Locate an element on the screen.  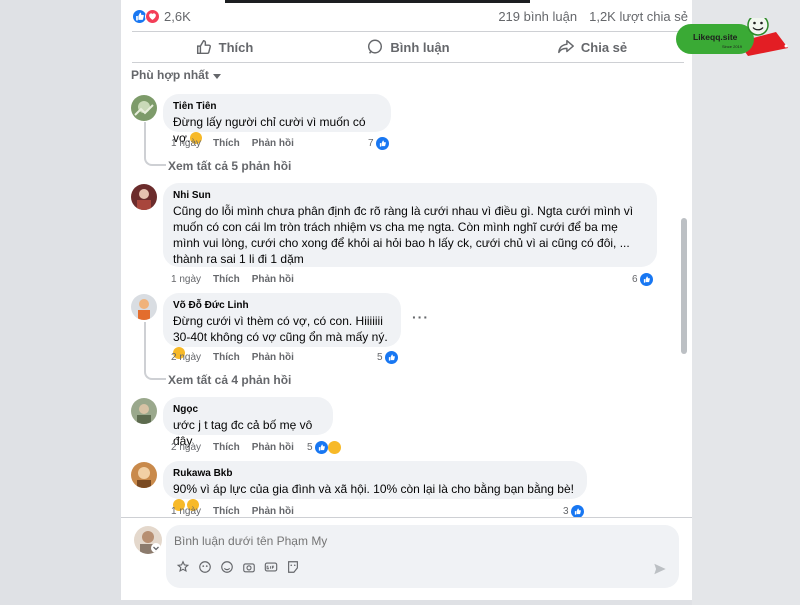
current-user-avatar is located at coordinates (148, 540).